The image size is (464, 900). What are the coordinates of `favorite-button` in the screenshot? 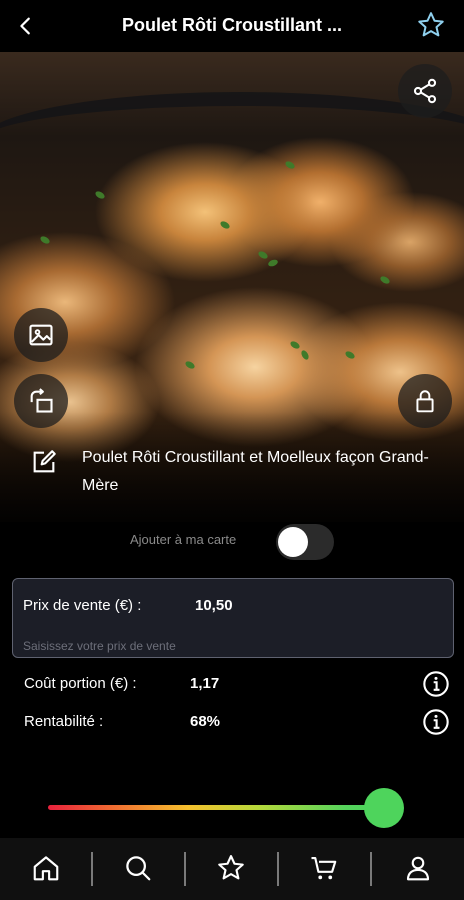 It's located at (431, 25).